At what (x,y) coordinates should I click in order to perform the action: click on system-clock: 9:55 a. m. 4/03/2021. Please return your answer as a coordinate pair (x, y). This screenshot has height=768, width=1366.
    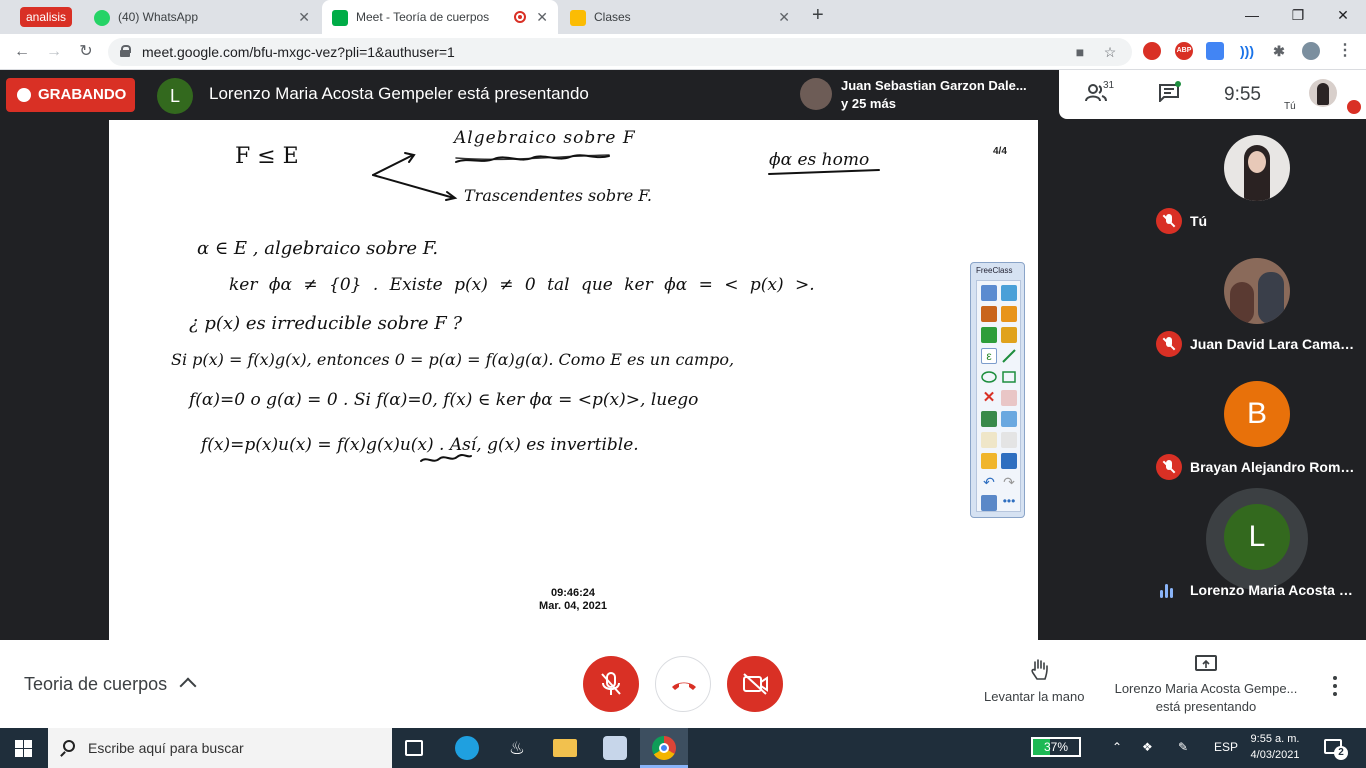
    Looking at the image, I should click on (1275, 747).